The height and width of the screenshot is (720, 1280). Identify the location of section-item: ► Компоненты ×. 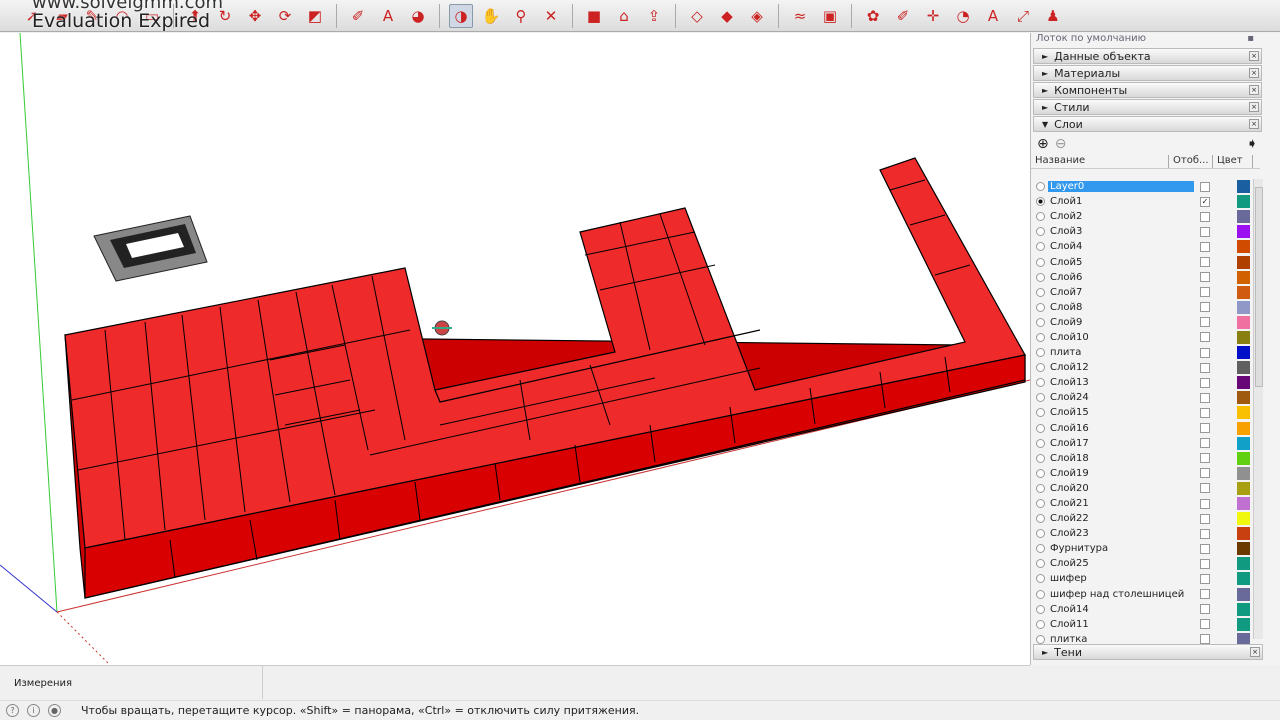
(1147, 90).